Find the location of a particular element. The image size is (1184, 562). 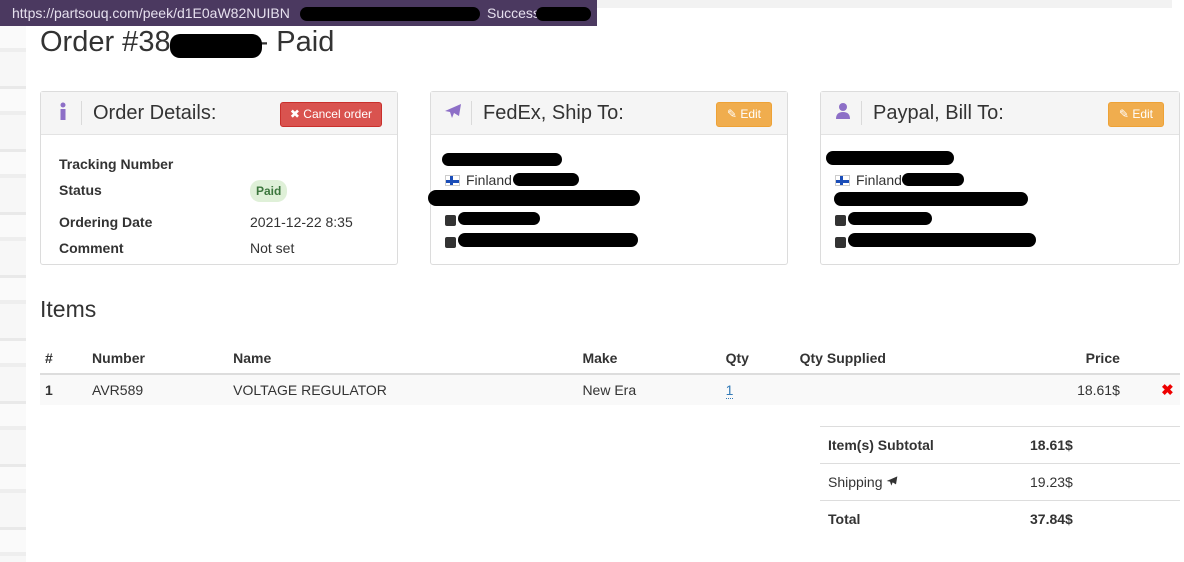

user-icon is located at coordinates (843, 113).